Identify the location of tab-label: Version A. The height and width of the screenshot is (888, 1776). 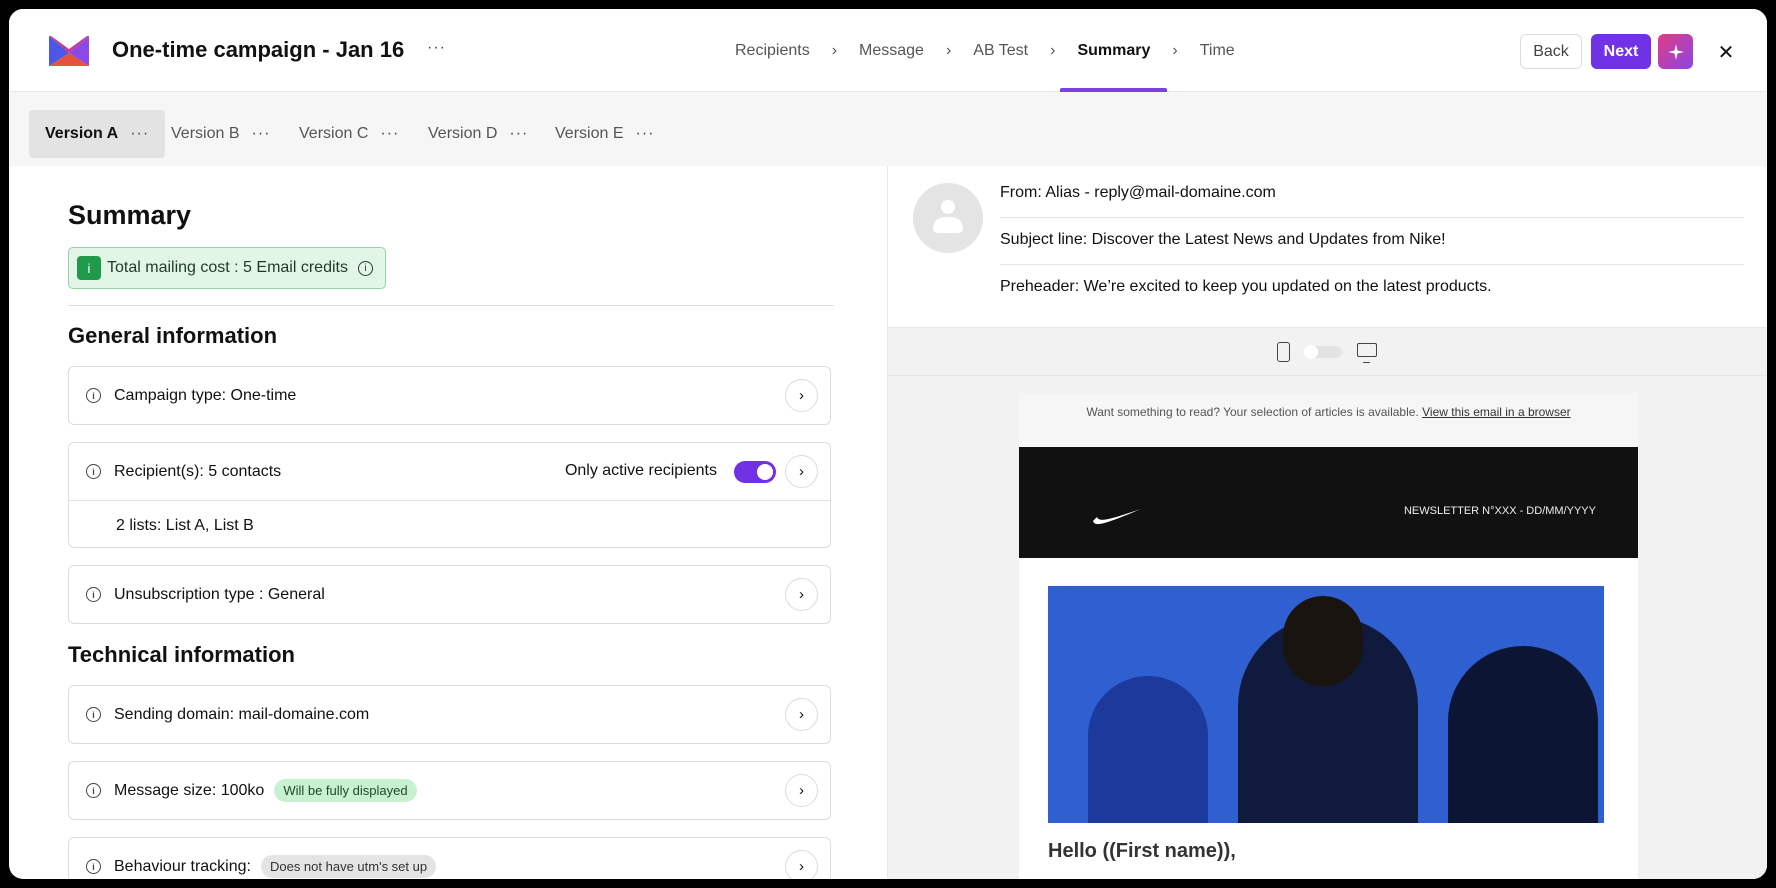
(82, 133).